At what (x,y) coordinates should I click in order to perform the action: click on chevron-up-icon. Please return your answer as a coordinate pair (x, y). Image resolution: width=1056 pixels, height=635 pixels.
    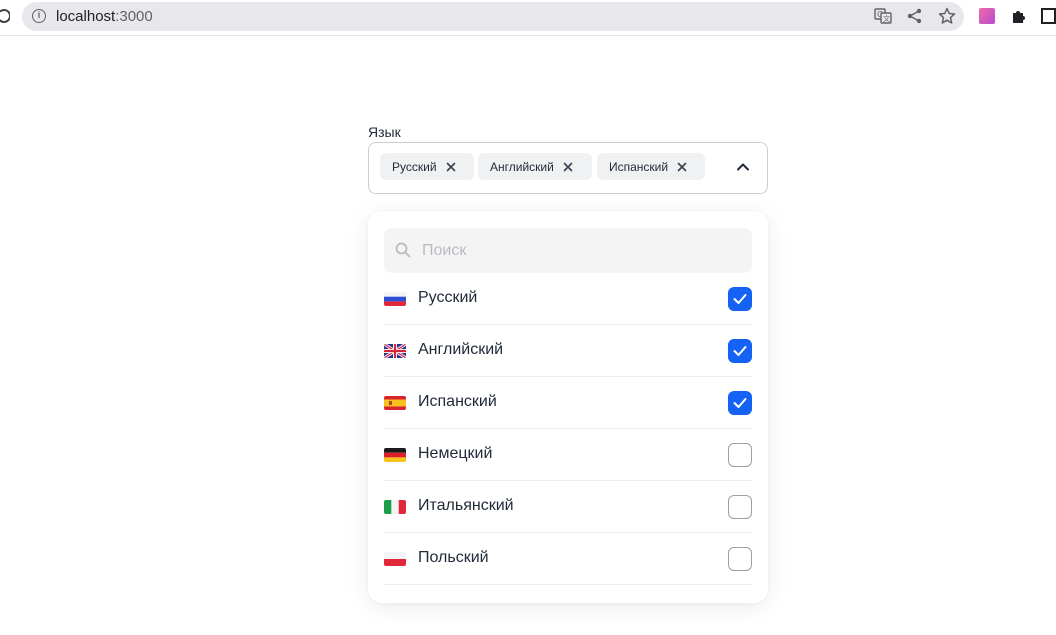
    Looking at the image, I should click on (743, 167).